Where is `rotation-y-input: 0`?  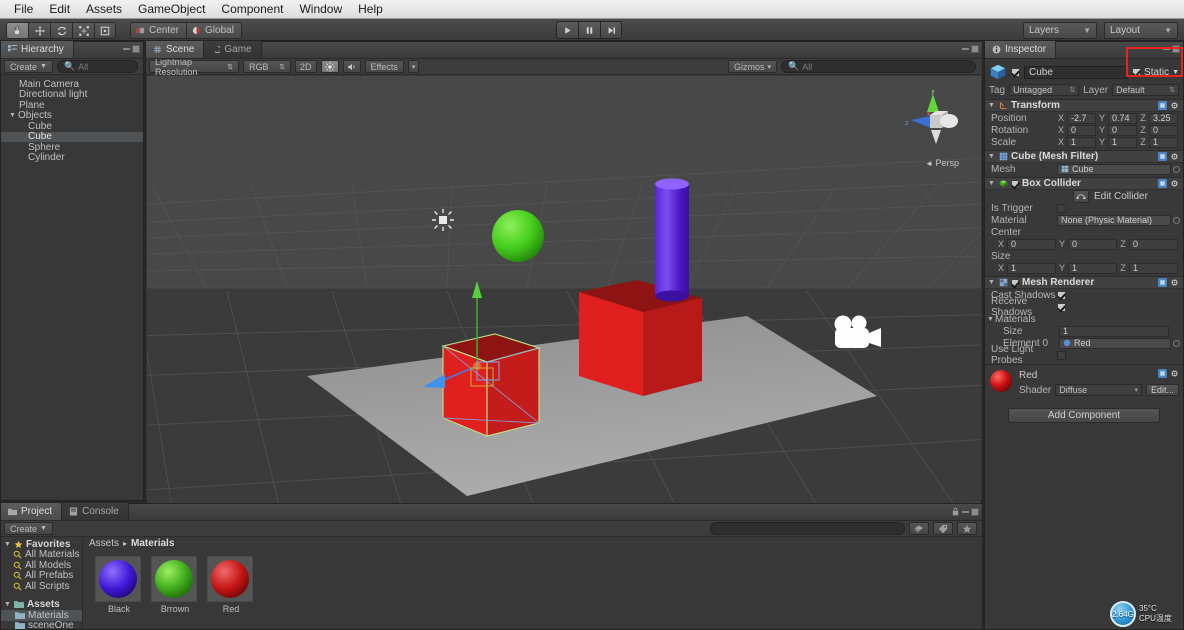
rotation-y-input: 0 is located at coordinates (1122, 130).